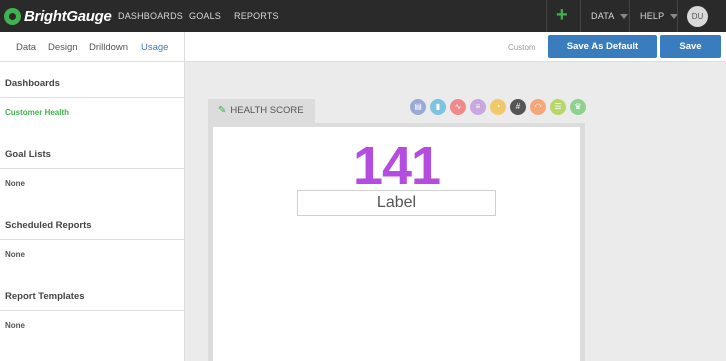 Image resolution: width=726 pixels, height=361 pixels. Describe the element at coordinates (518, 107) in the screenshot. I see `numeric-icon: #` at that location.